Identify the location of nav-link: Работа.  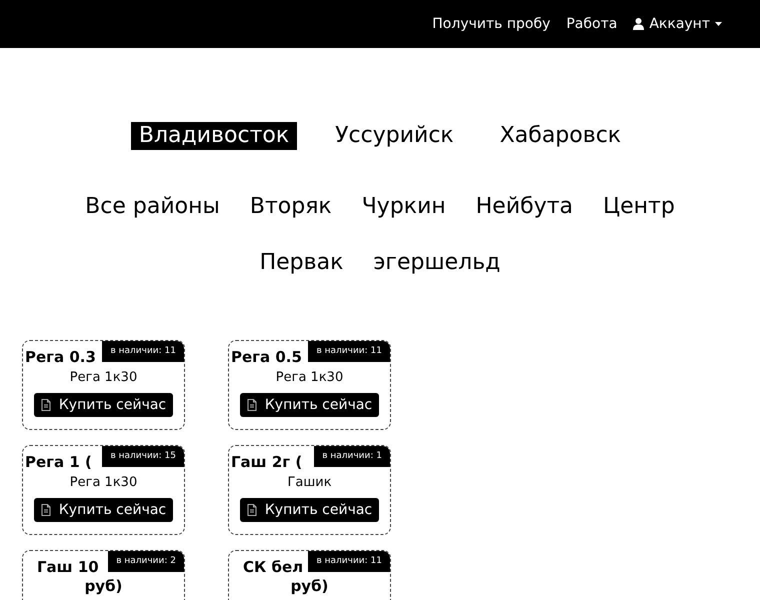
(592, 24).